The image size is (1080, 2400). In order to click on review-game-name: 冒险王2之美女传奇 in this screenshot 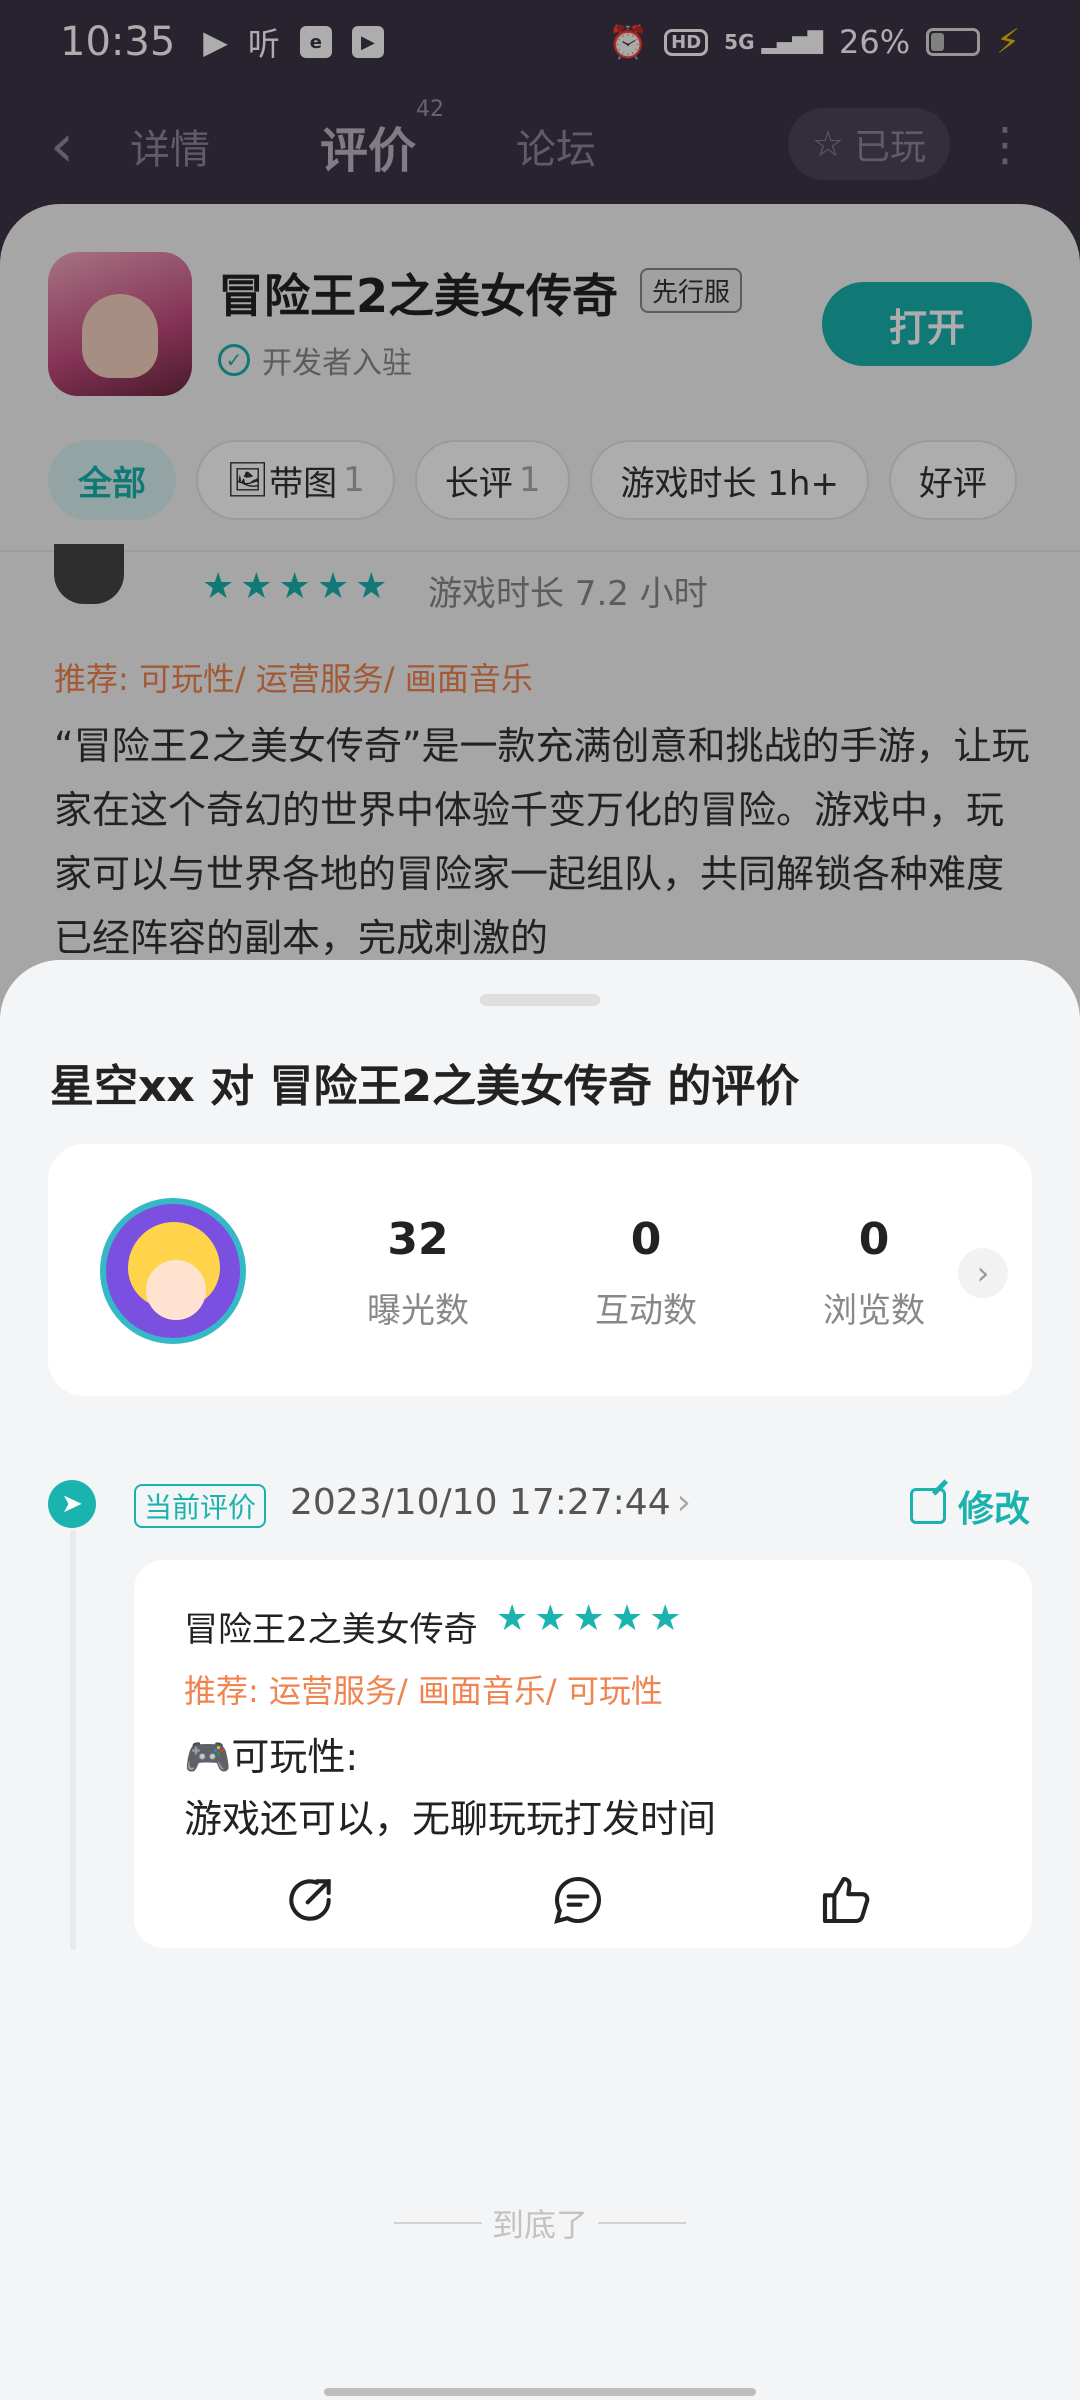, I will do `click(331, 1630)`.